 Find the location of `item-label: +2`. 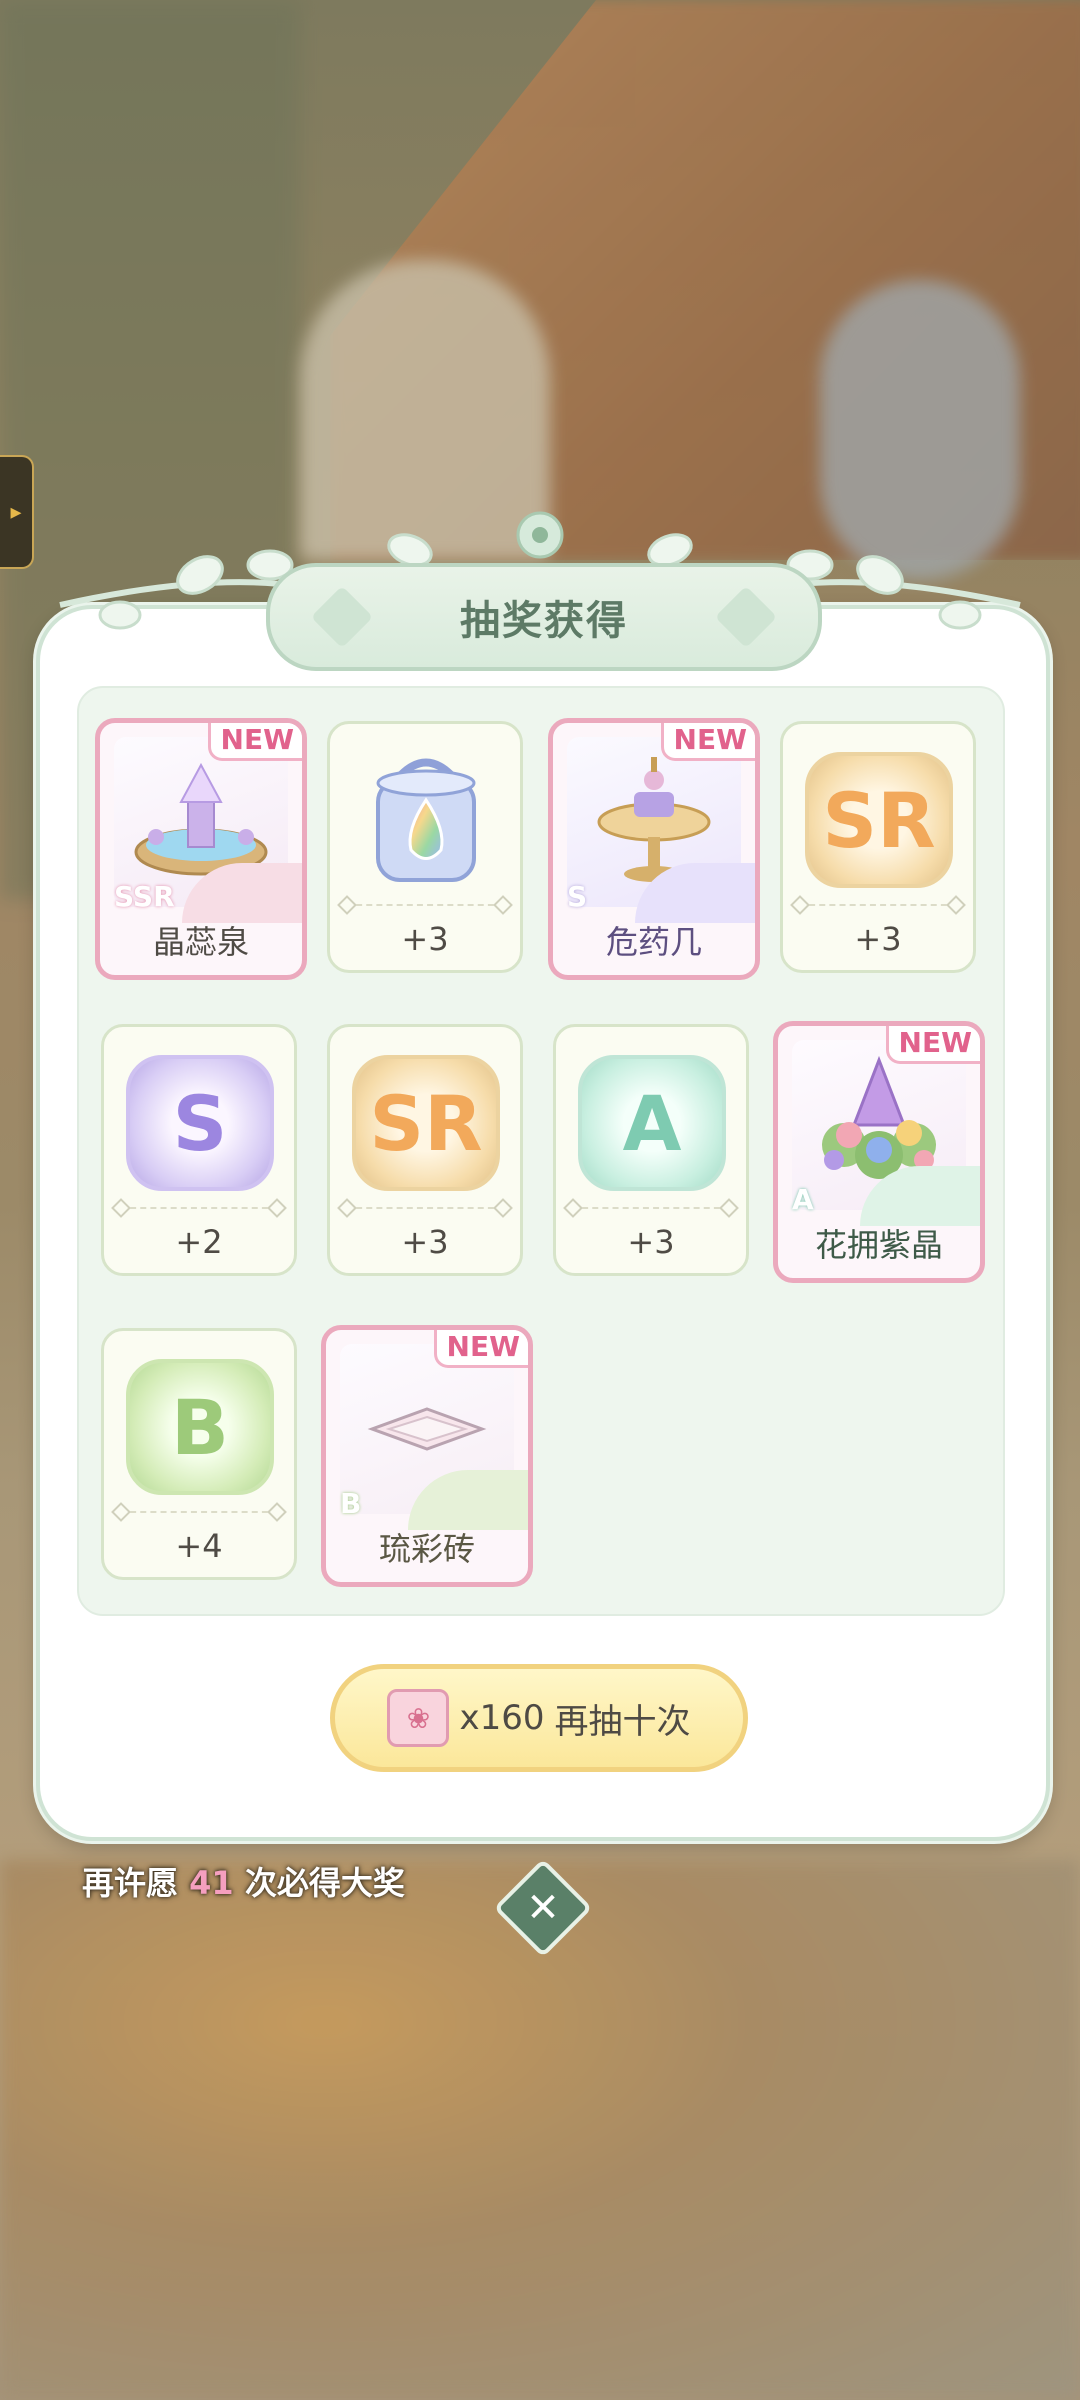

item-label: +2 is located at coordinates (199, 1242).